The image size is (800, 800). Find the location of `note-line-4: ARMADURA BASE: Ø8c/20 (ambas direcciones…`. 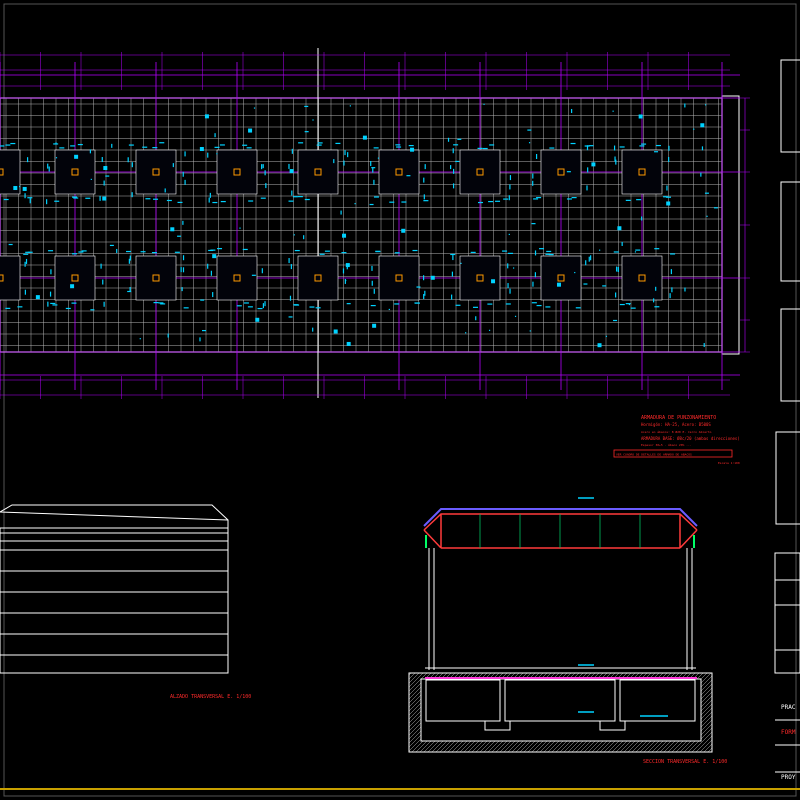

note-line-4: ARMADURA BASE: Ø8c/20 (ambas direcciones… is located at coordinates (690, 438).